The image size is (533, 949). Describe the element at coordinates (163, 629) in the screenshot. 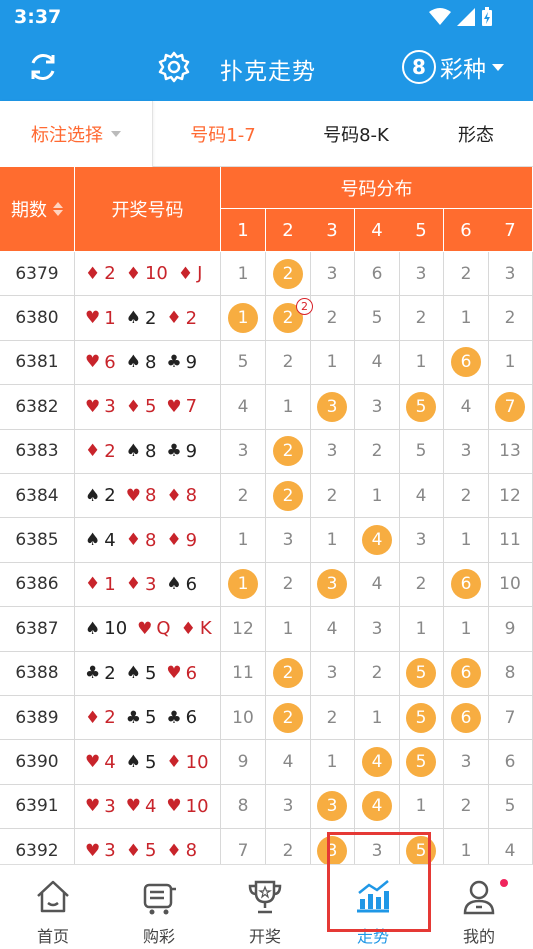

I see `card-rank: Q` at that location.